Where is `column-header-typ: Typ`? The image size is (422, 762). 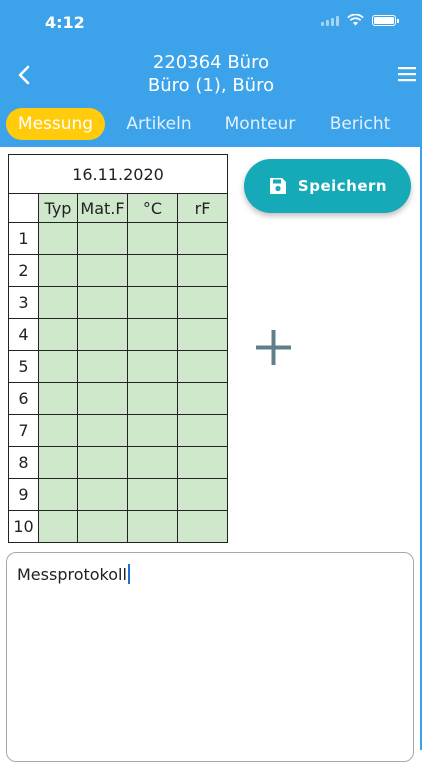 column-header-typ: Typ is located at coordinates (58, 208).